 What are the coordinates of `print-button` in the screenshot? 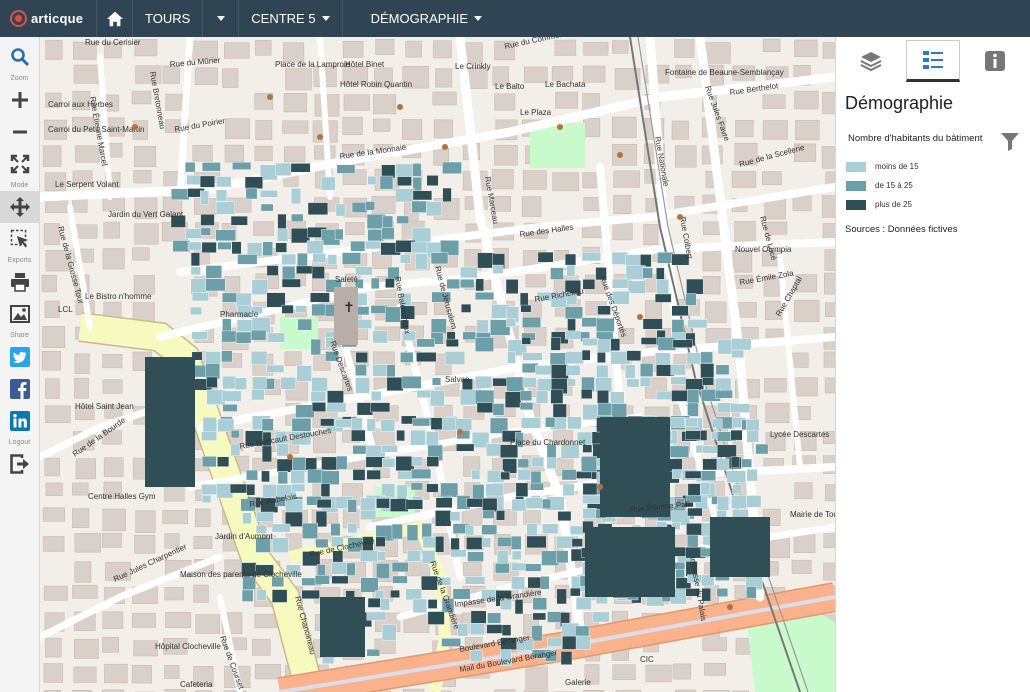 It's located at (20, 282).